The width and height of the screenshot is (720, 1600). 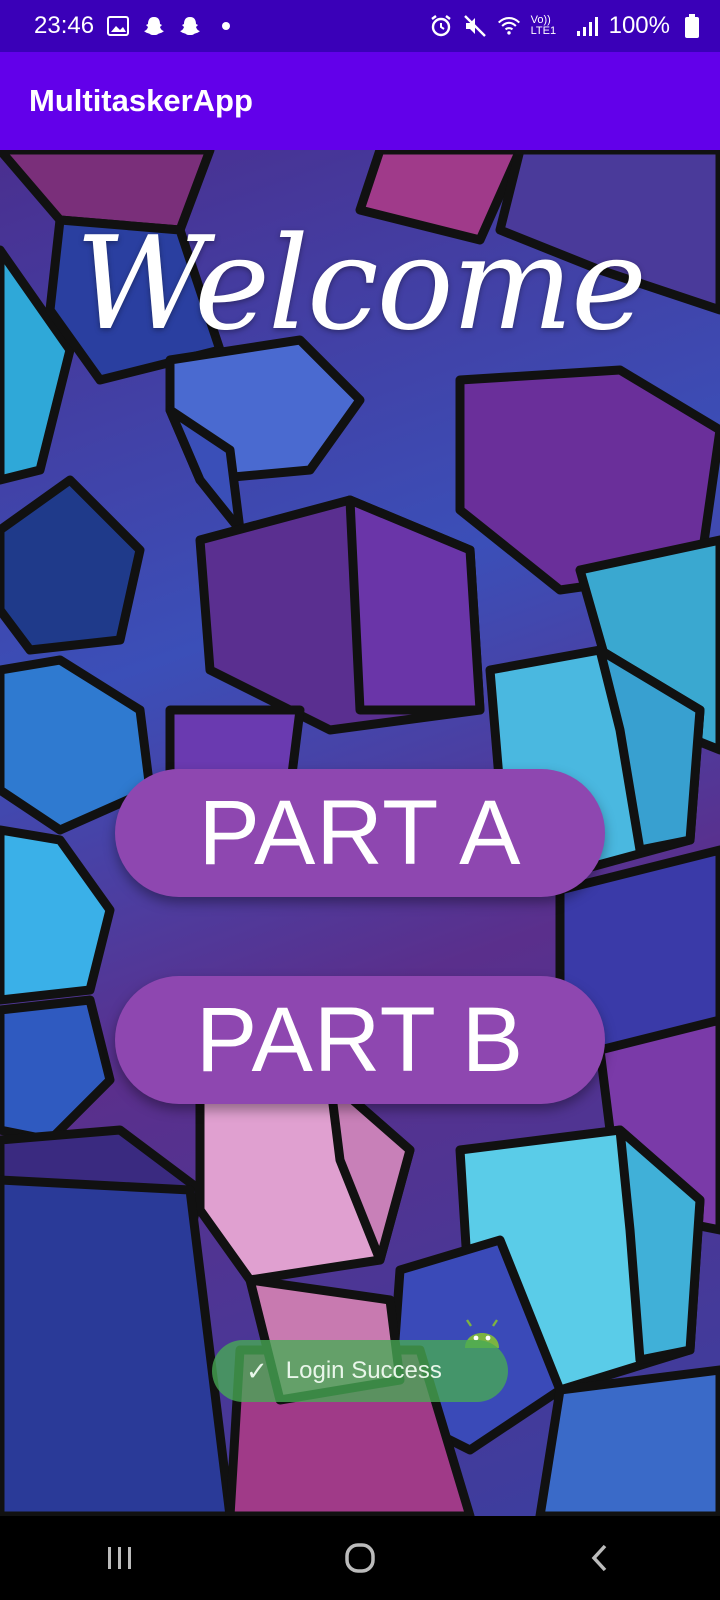 I want to click on signal-icon, so click(x=587, y=26).